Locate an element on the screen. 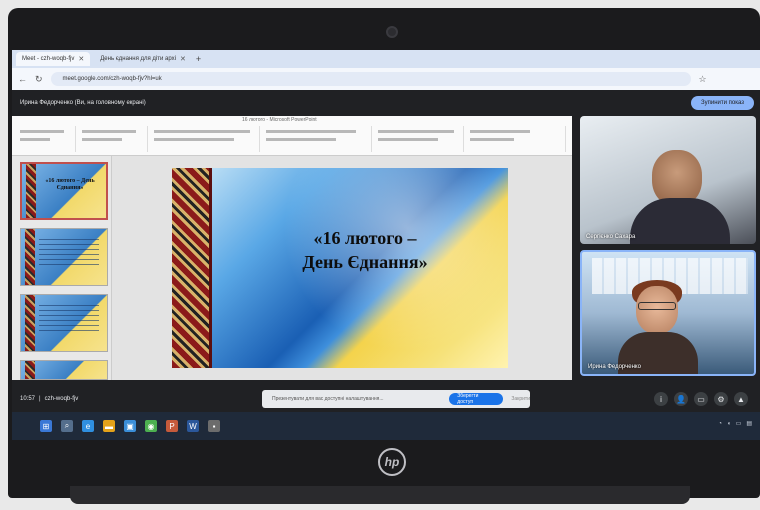  slide-title-line-2: День Єднання» is located at coordinates (365, 262).